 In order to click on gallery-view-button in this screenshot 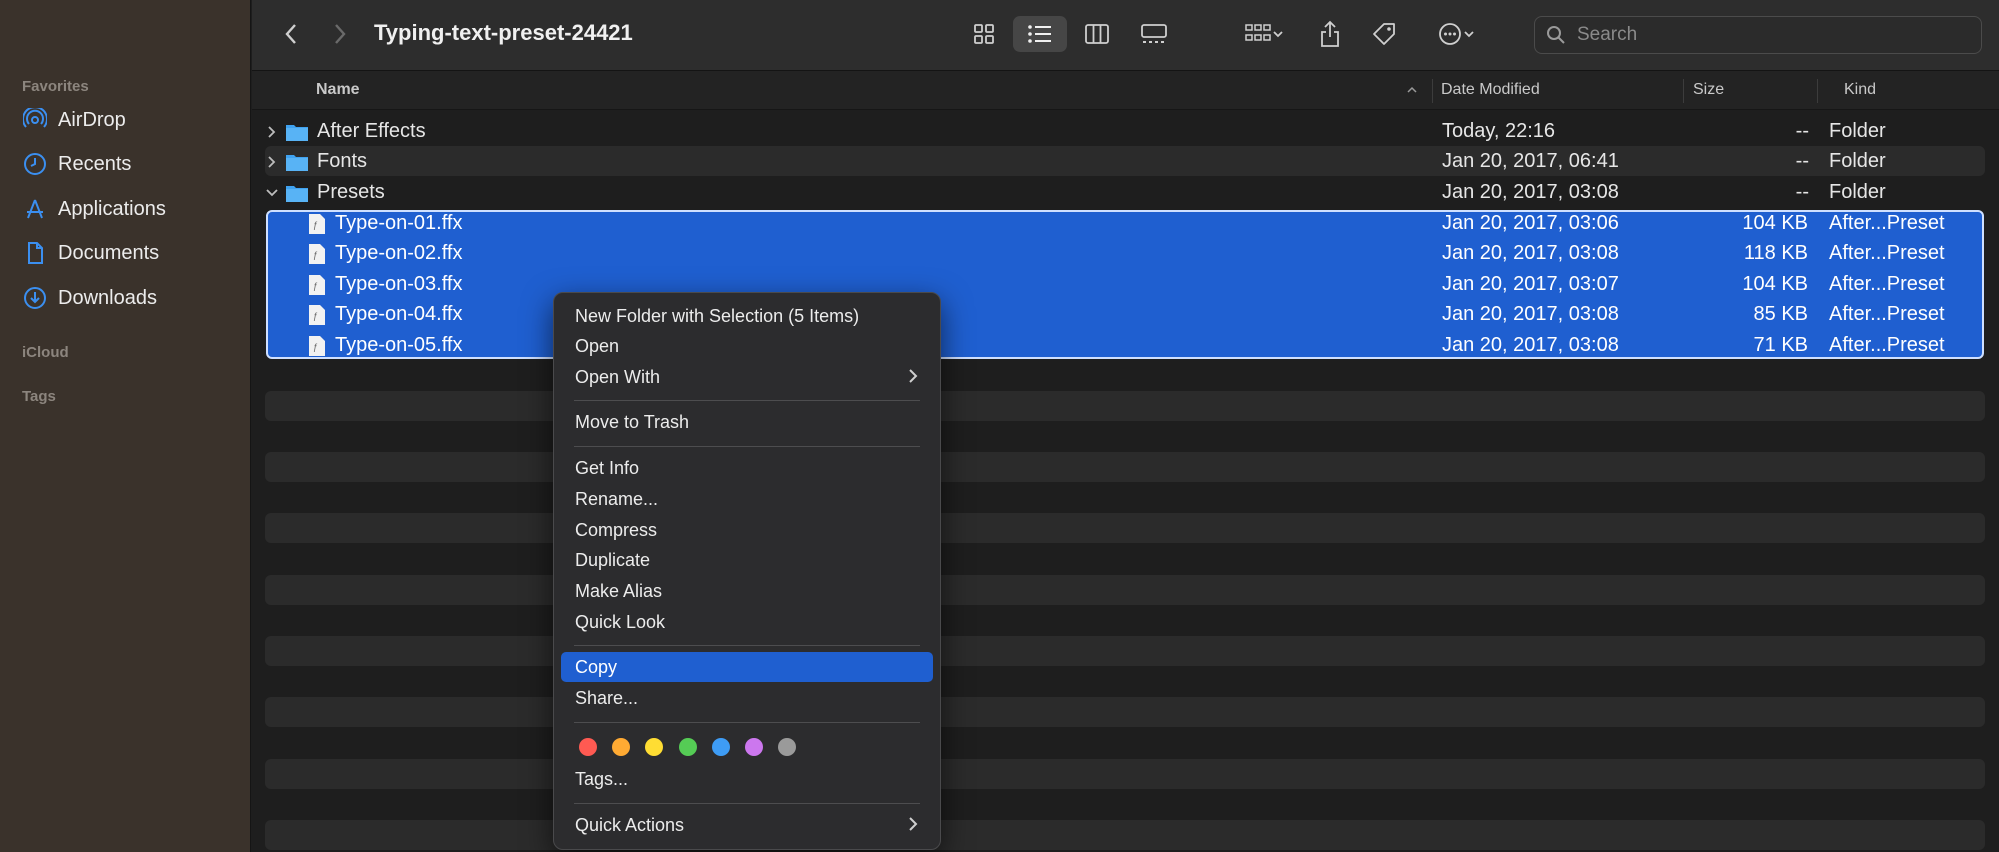, I will do `click(1154, 34)`.